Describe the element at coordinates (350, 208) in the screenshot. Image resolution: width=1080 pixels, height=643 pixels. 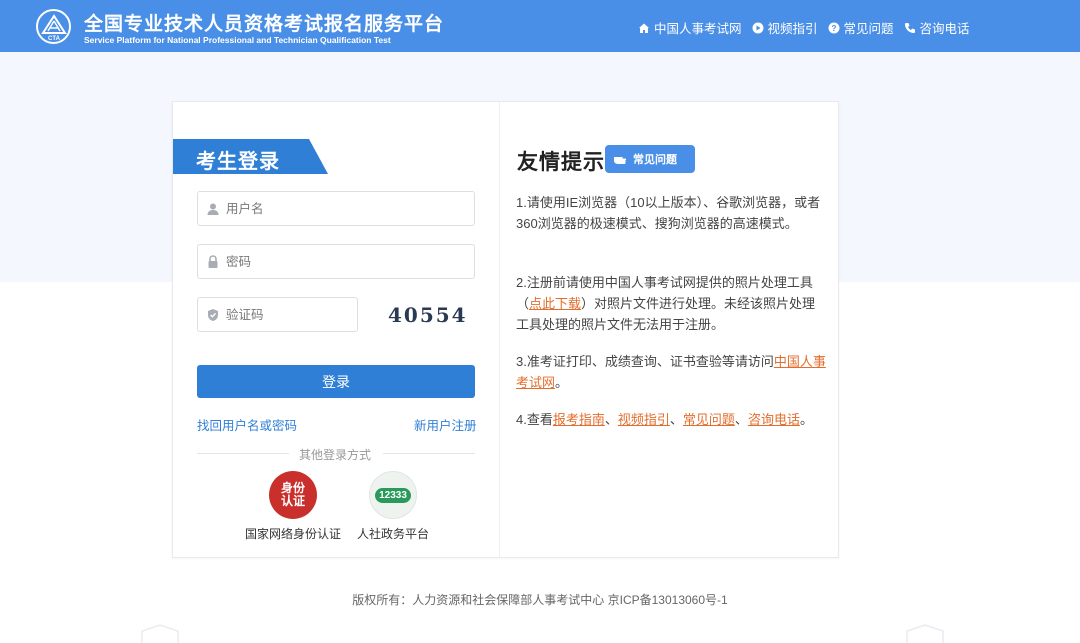
I see `username-input` at that location.